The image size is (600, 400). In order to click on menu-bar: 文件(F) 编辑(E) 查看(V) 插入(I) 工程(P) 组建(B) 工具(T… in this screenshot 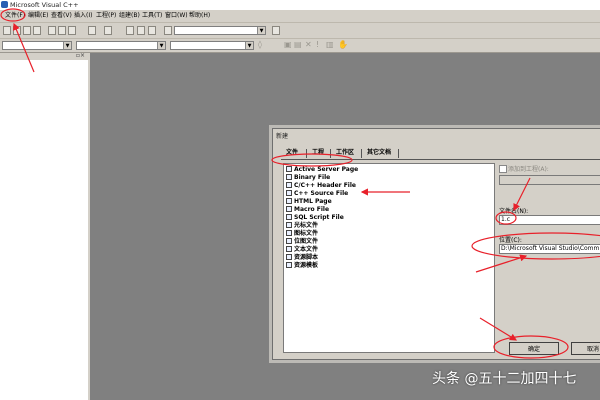, I will do `click(300, 16)`.